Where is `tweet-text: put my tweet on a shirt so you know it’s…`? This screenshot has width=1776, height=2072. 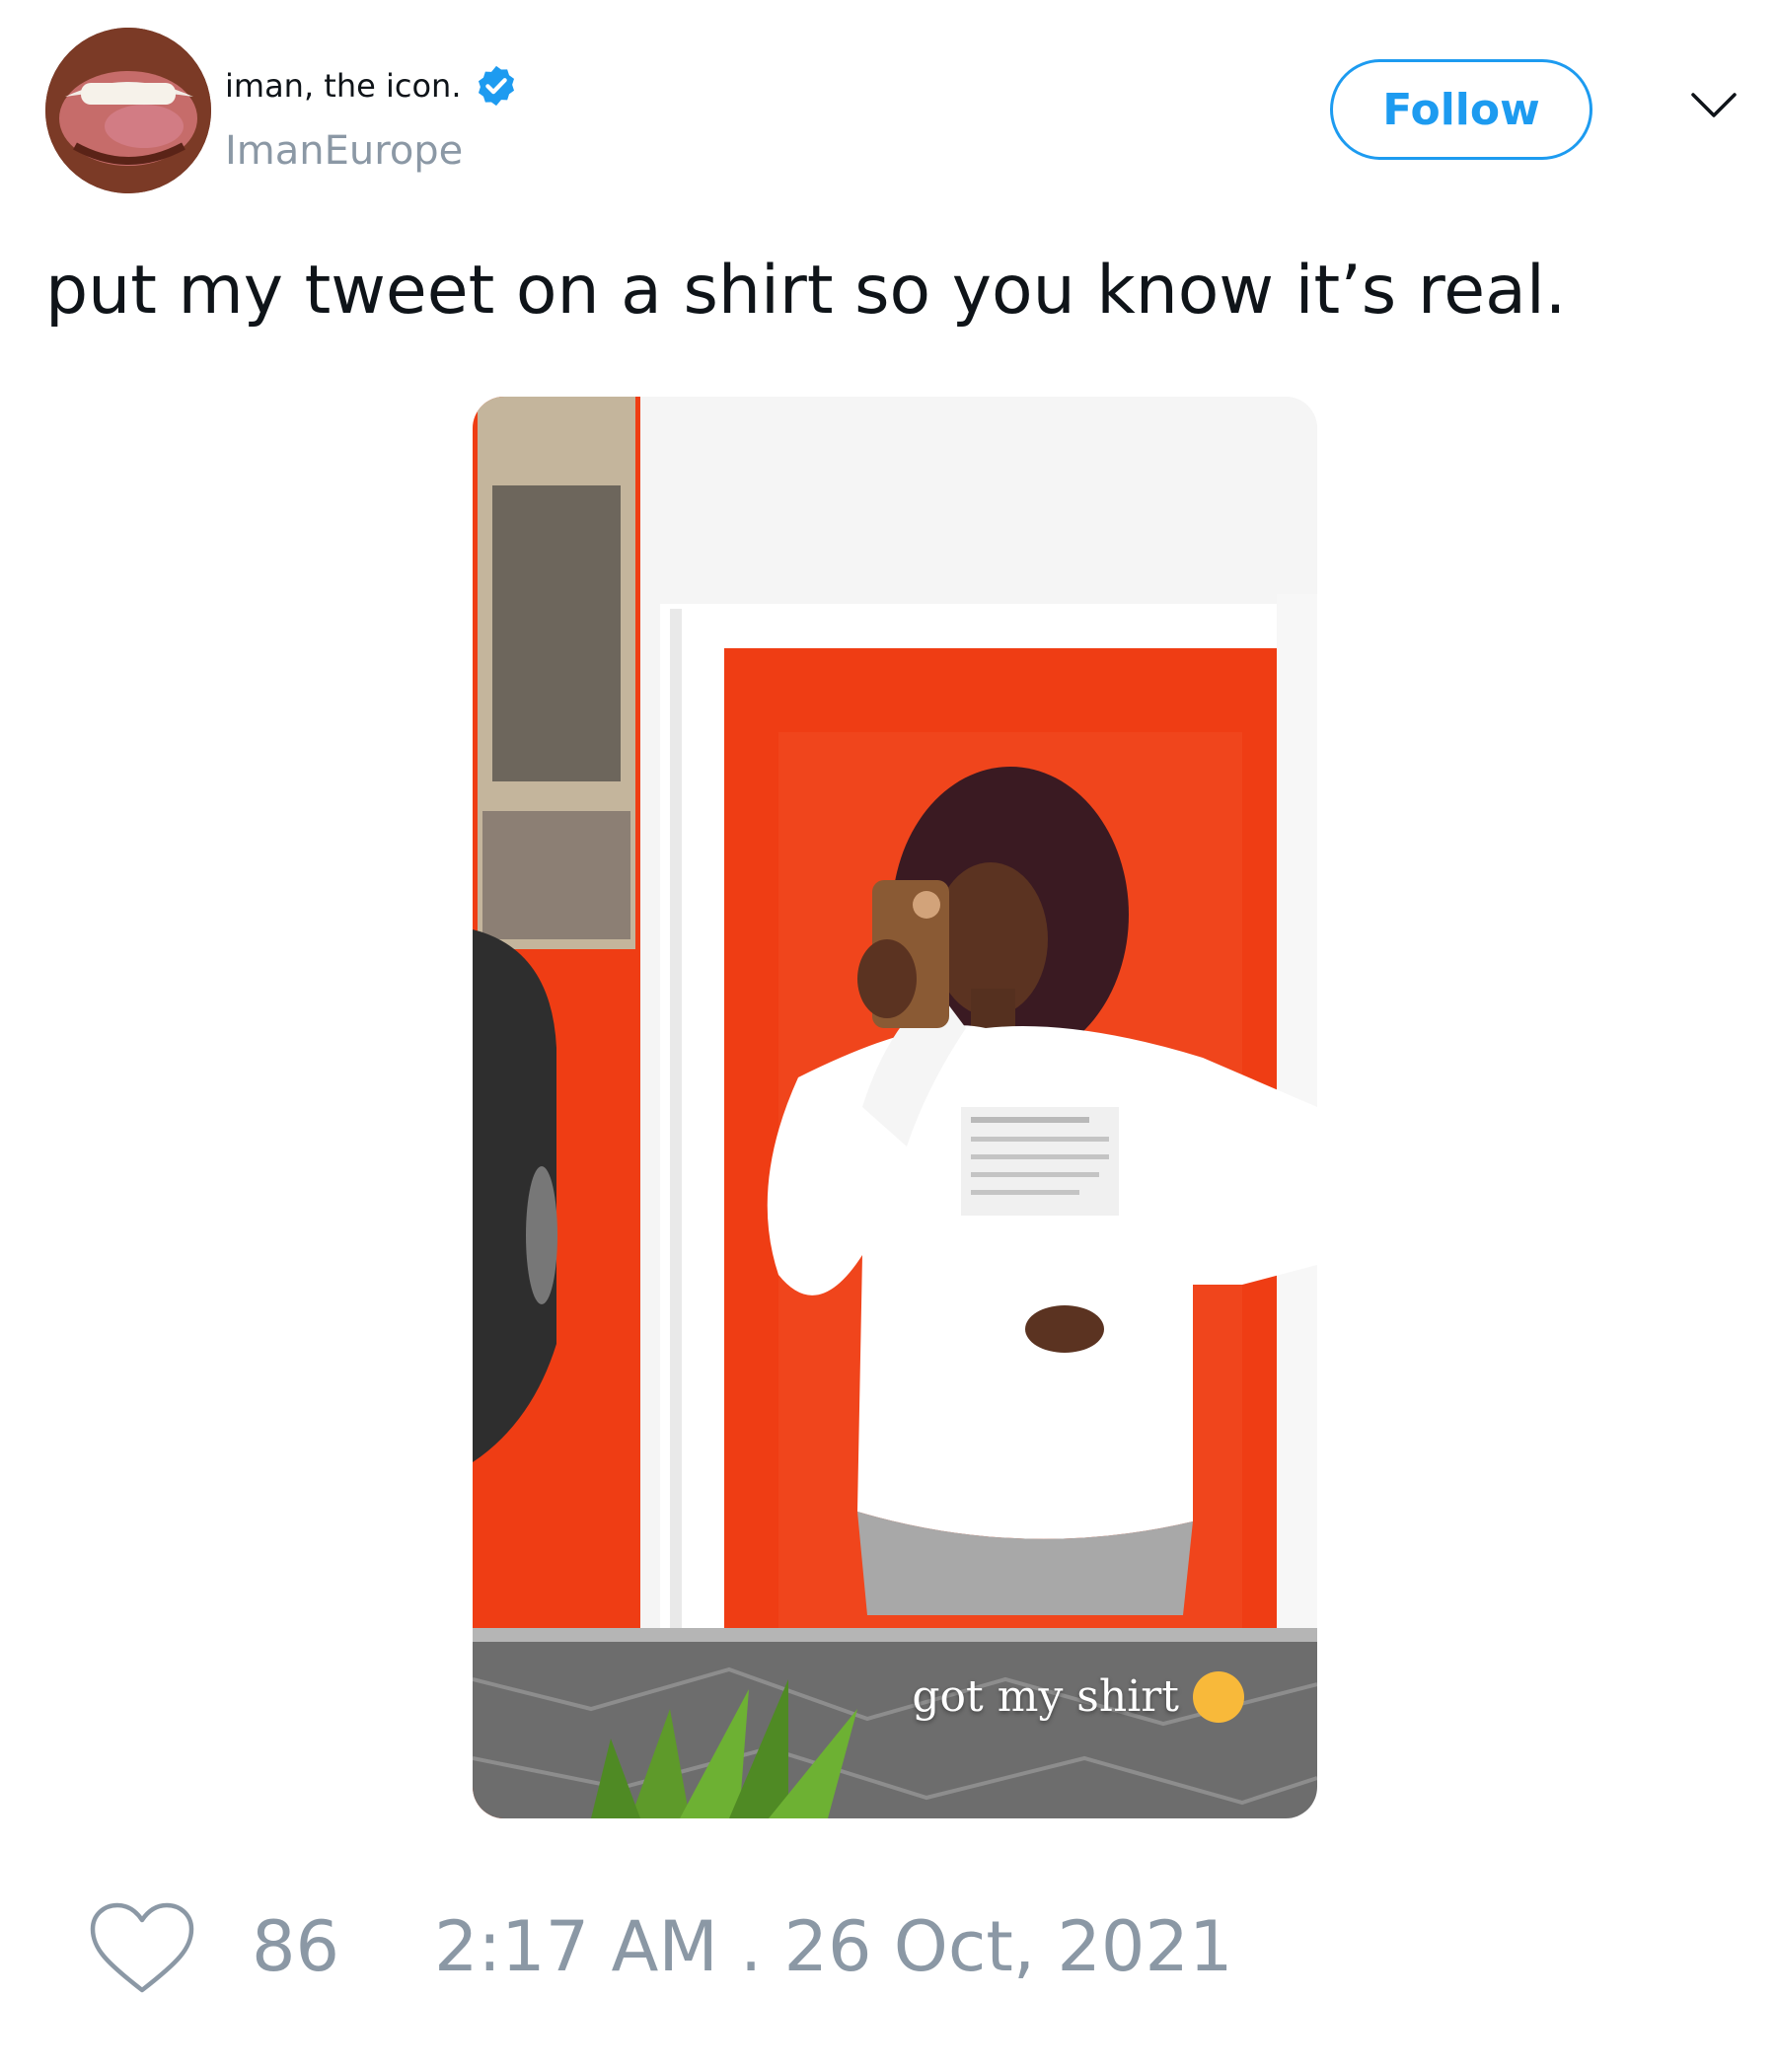
tweet-text: put my tweet on a shirt so you know it’s… is located at coordinates (806, 291).